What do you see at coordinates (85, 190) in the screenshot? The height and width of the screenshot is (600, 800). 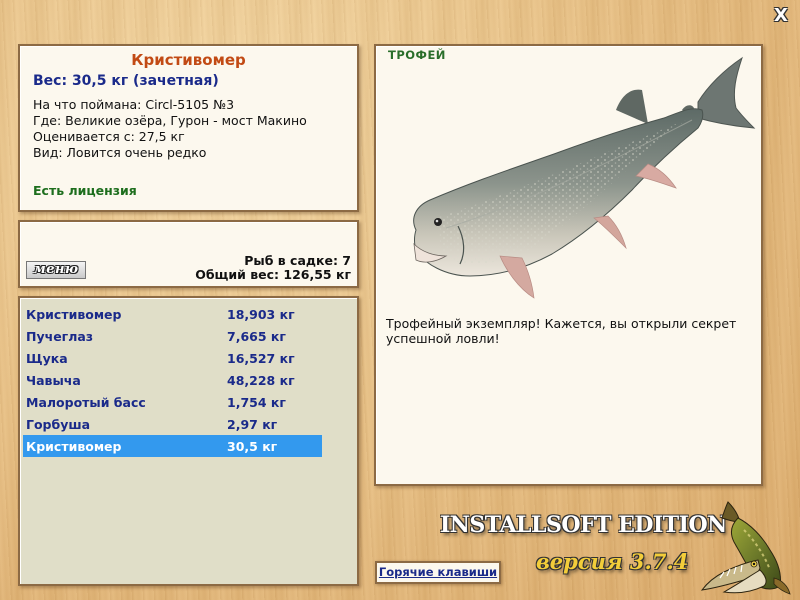 I see `license-status: Есть лицензия` at bounding box center [85, 190].